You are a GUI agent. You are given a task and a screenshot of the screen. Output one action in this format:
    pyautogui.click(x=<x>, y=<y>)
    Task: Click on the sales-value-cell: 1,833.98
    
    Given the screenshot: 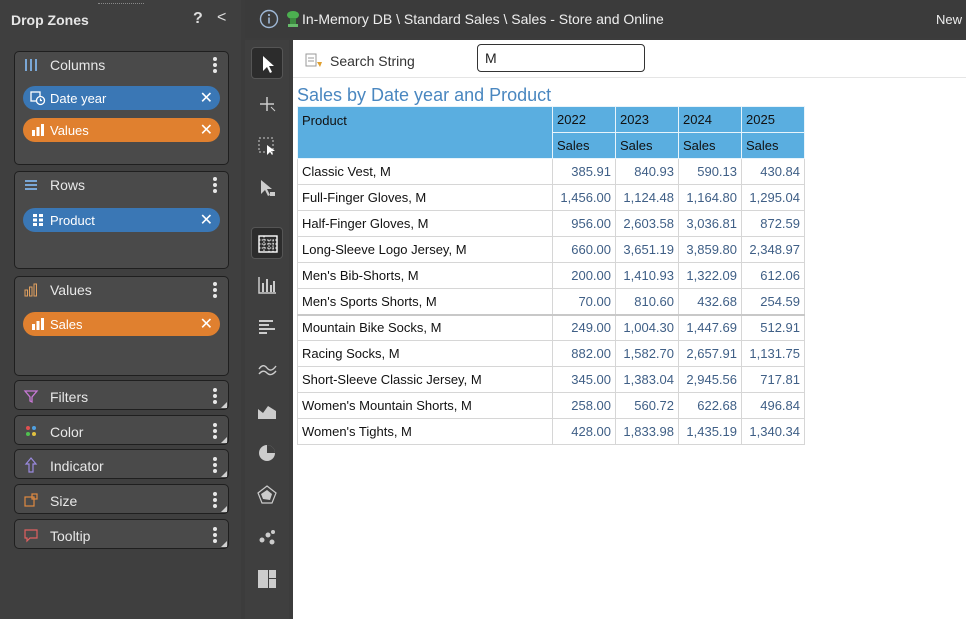 What is the action you would take?
    pyautogui.click(x=647, y=431)
    